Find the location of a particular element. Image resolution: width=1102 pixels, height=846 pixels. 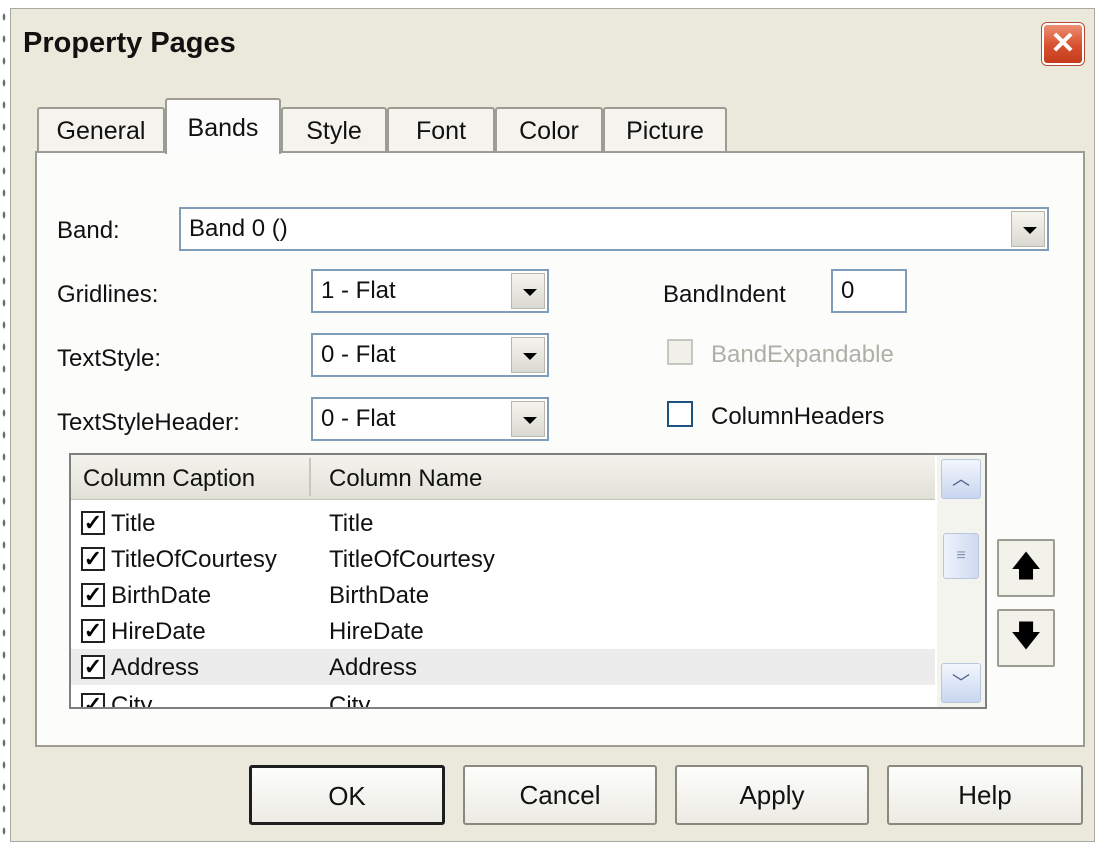

tab-style: Style is located at coordinates (334, 130).